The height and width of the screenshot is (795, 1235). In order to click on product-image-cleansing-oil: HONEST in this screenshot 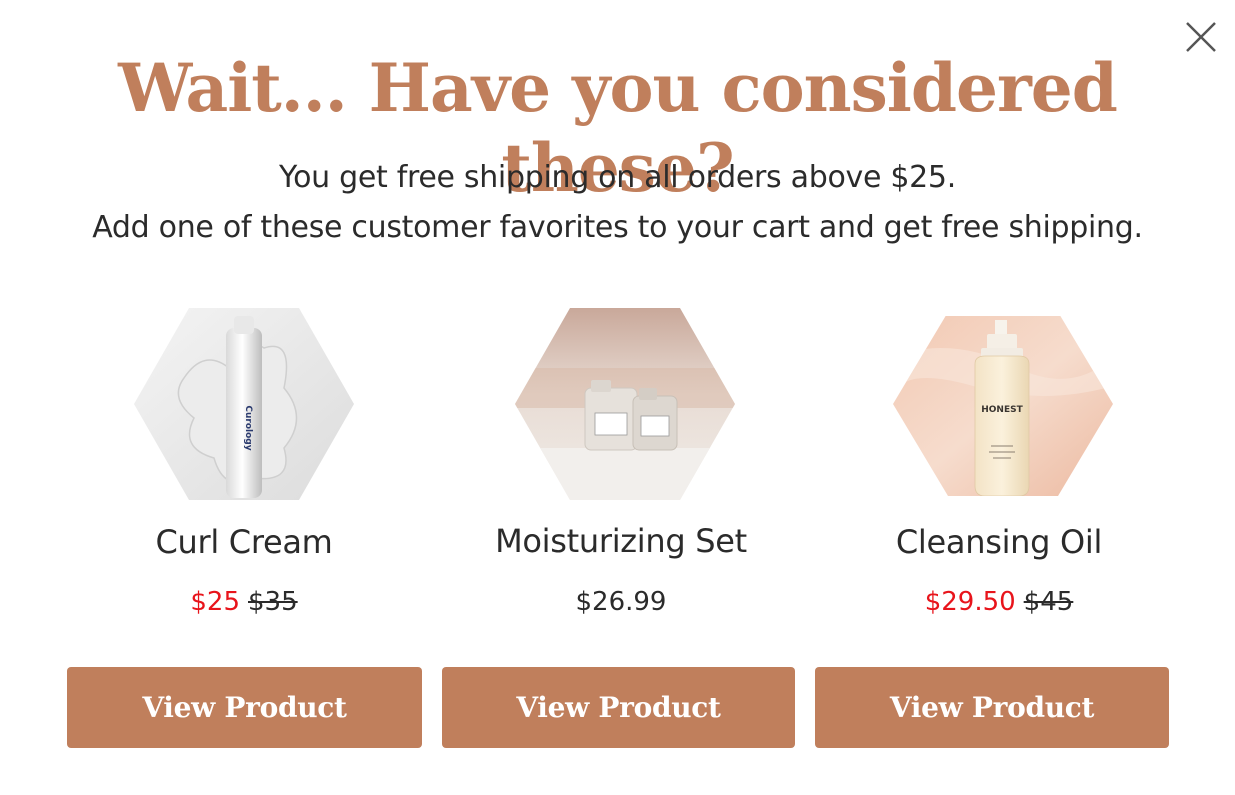, I will do `click(1003, 404)`.